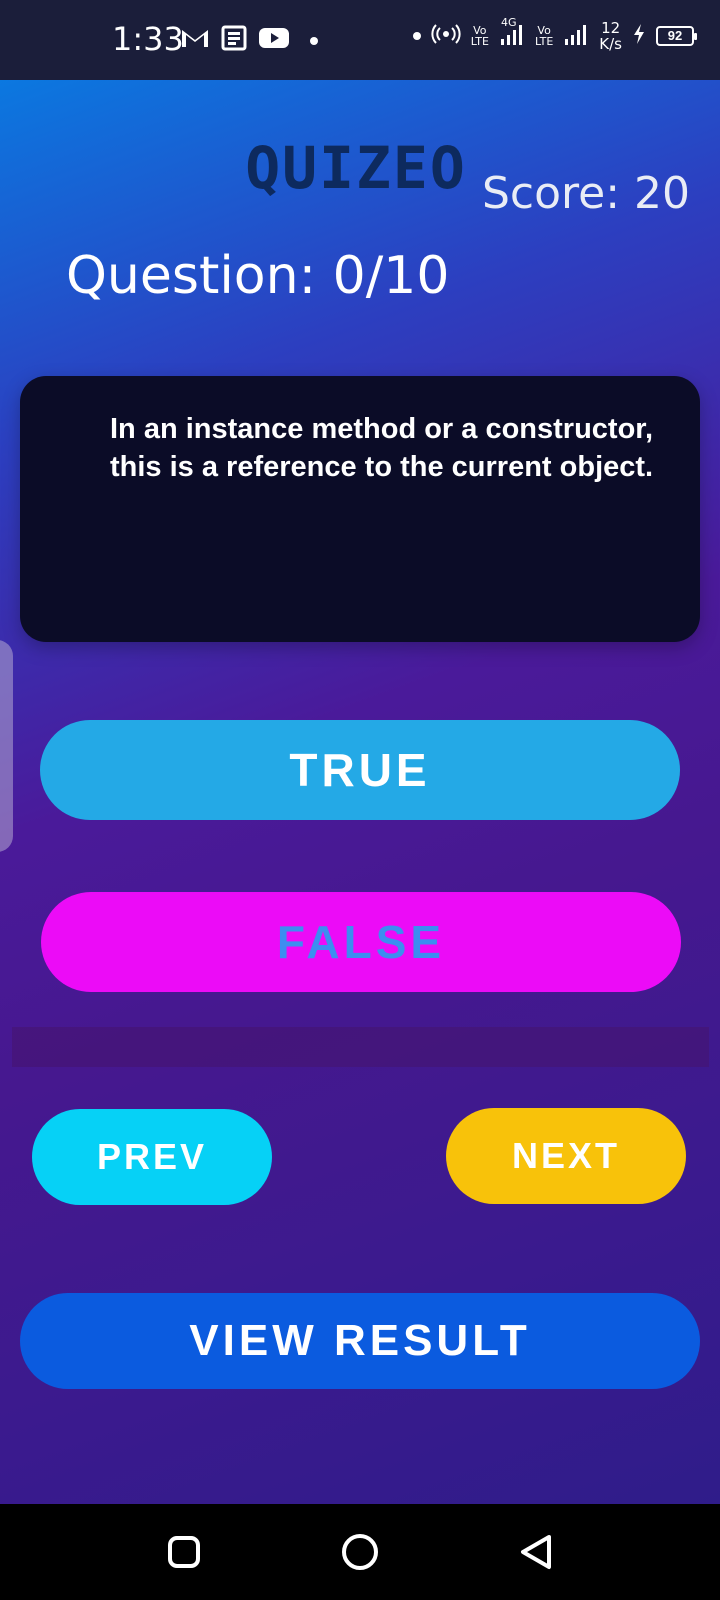 This screenshot has height=1600, width=720. I want to click on app-logo: QUIZEO, so click(356, 168).